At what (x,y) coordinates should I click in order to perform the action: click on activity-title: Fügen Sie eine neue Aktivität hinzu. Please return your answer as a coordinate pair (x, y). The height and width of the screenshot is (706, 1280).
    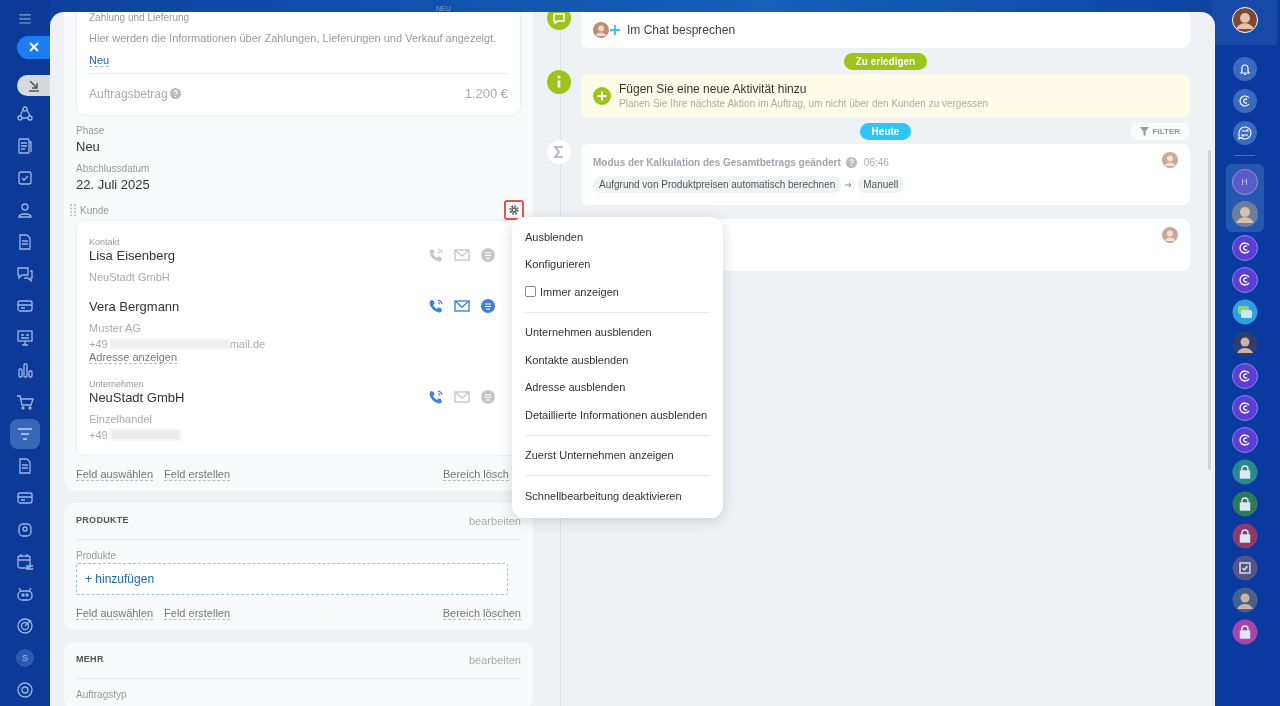
    Looking at the image, I should click on (804, 89).